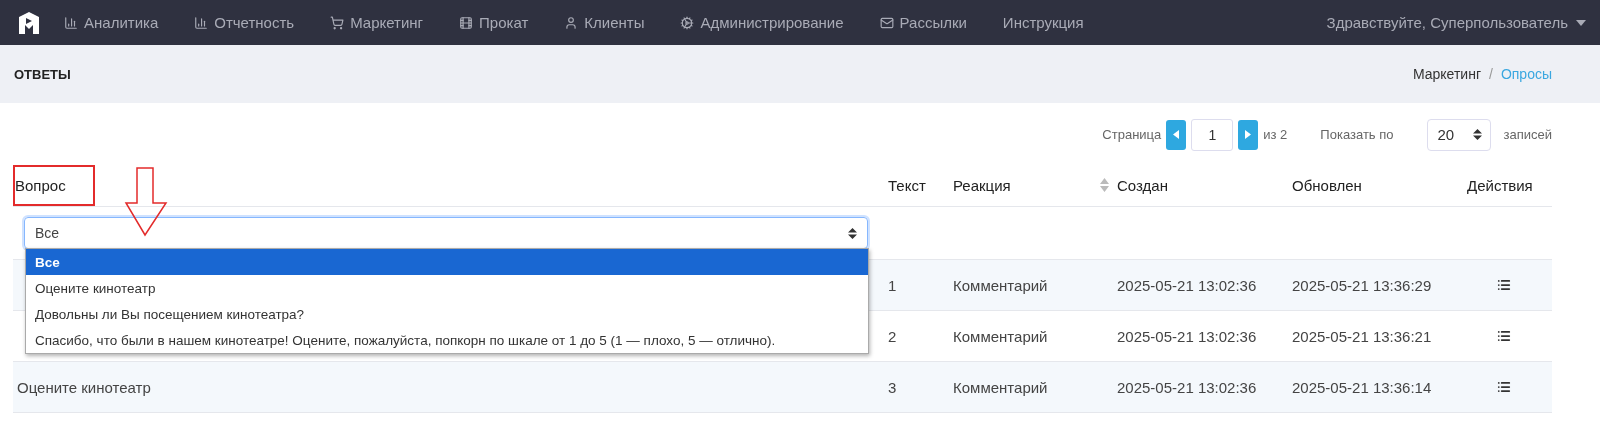  What do you see at coordinates (1362, 285) in the screenshot?
I see `table-cell-text: 2025-05-21 13:36:29` at bounding box center [1362, 285].